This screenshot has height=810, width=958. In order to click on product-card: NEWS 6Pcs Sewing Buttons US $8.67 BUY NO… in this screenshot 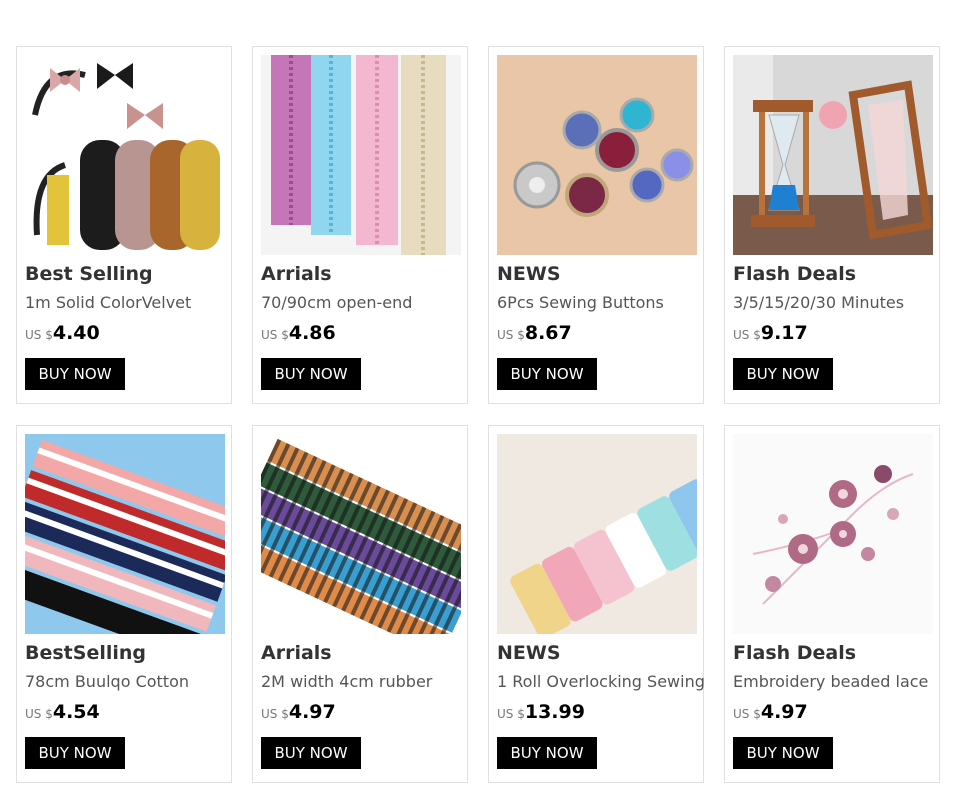, I will do `click(596, 225)`.